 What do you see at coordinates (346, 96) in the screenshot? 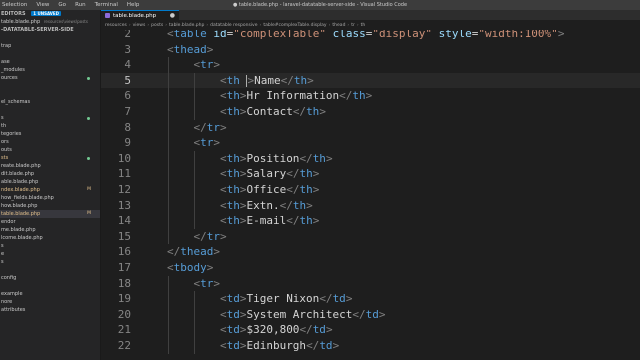
I see `code-token: </` at bounding box center [346, 96].